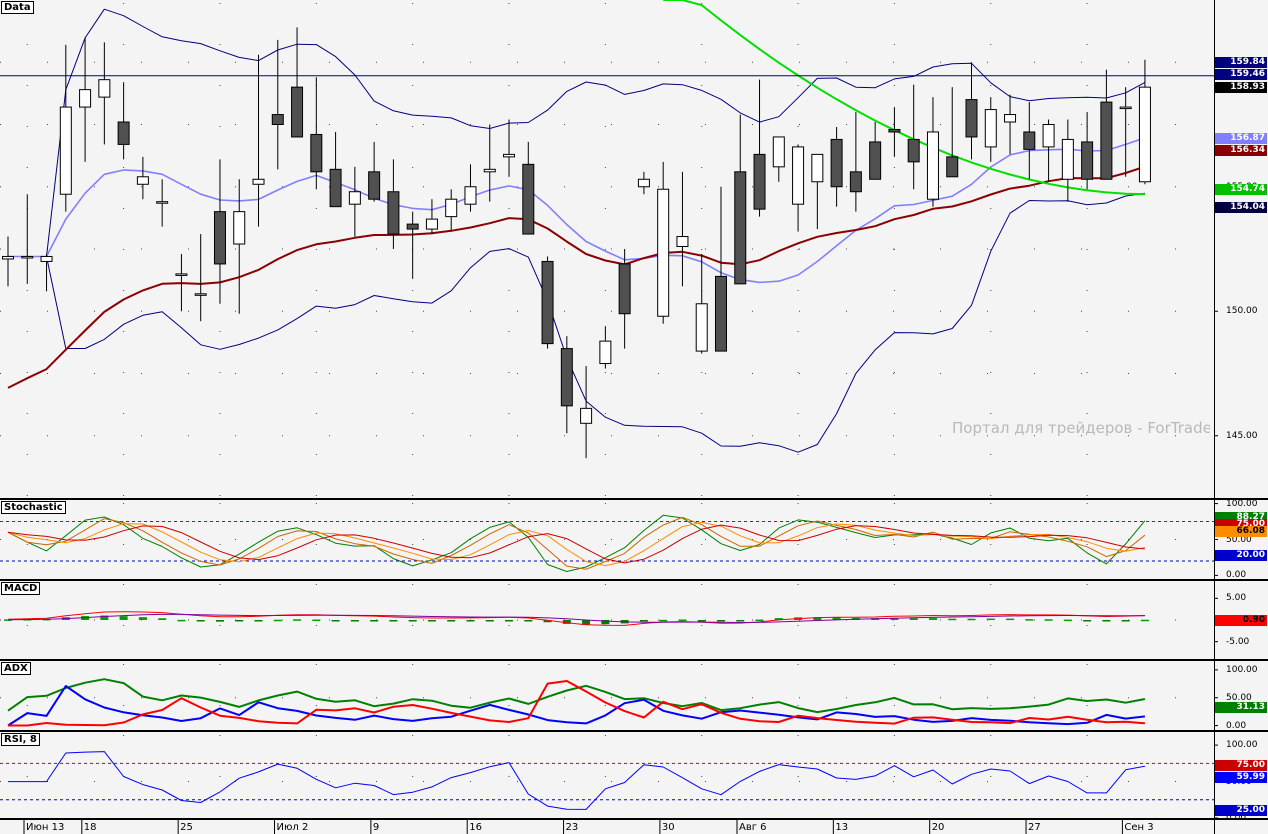 The height and width of the screenshot is (834, 1268). I want to click on x-axis-label: 18, so click(90, 827).